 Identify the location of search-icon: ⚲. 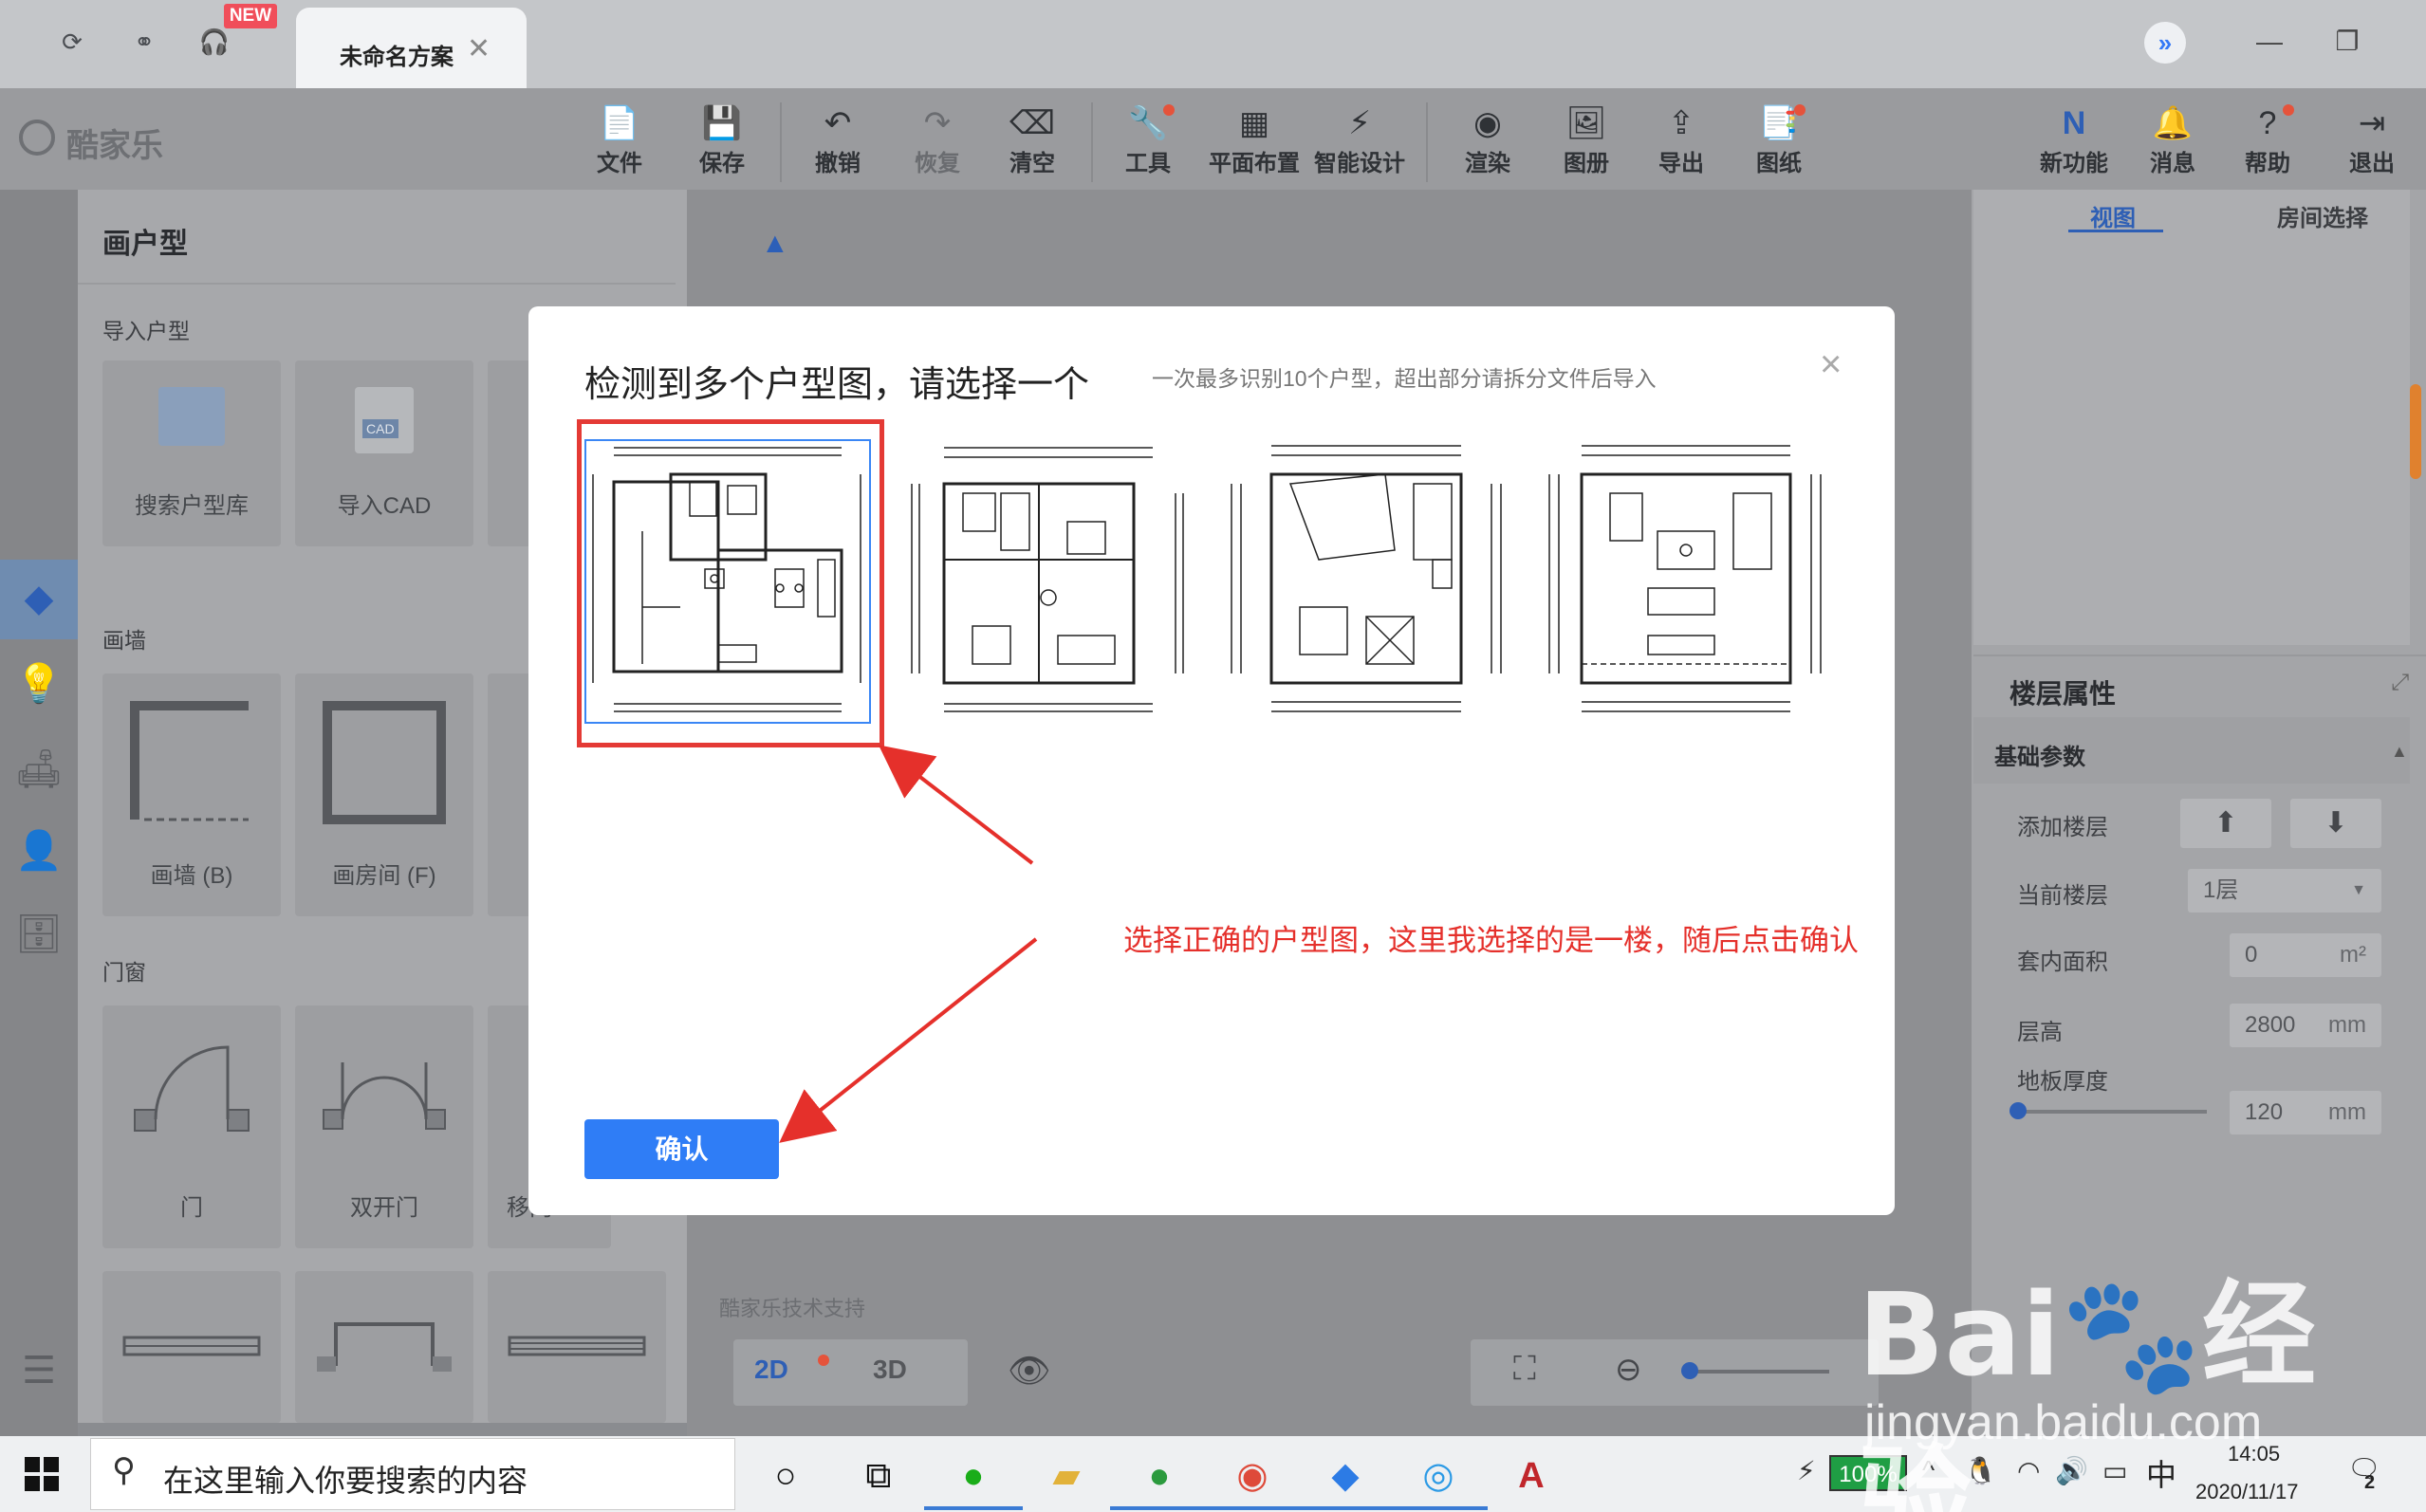
(124, 1470).